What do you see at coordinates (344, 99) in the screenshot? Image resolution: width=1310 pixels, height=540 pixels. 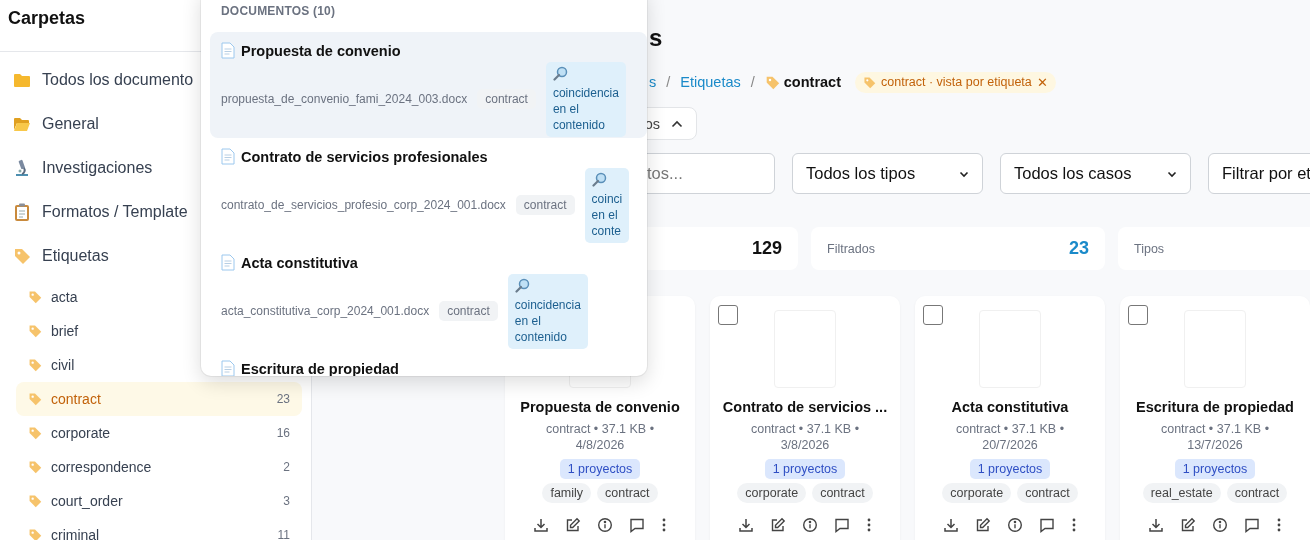 I see `file-name: propuesta_de_convenio_fami_2024_003.docx` at bounding box center [344, 99].